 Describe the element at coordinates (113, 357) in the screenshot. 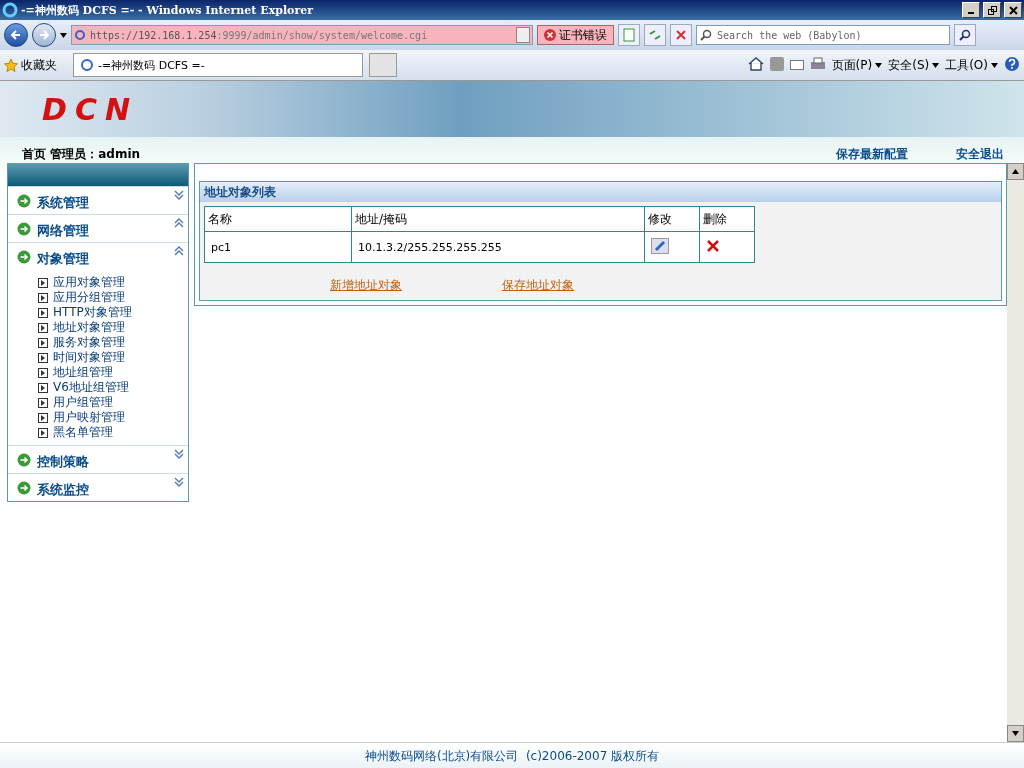

I see `sidebar-item: 时间对象管理` at that location.